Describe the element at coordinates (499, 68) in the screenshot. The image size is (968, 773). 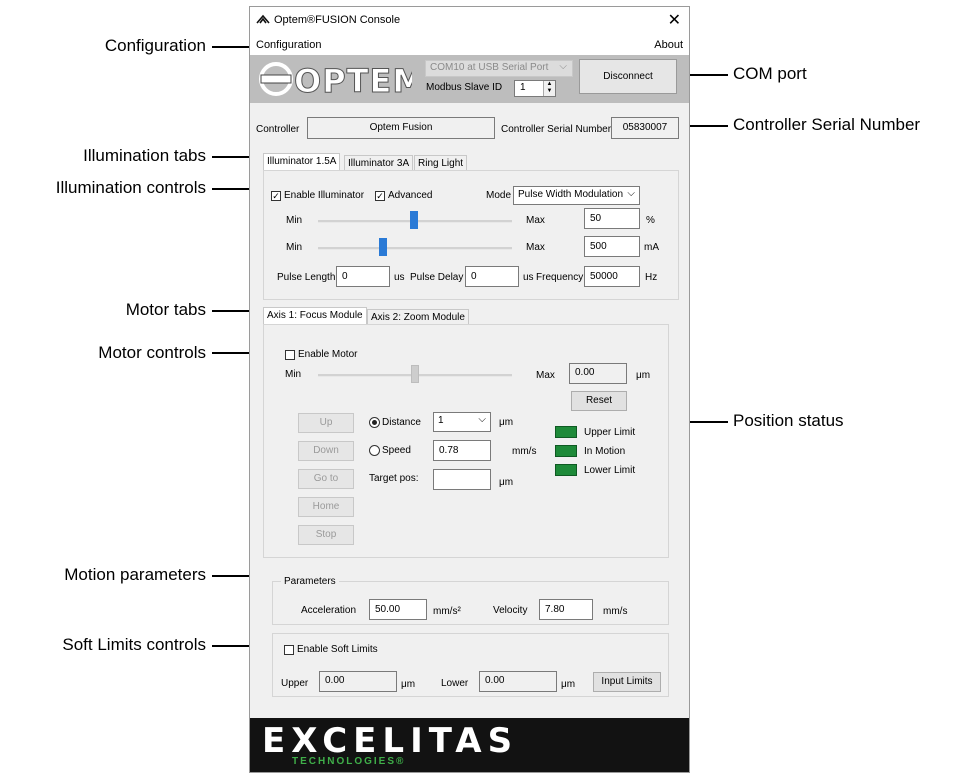
I see `com-port-select: COM10 at USB Serial Port ⌵` at that location.